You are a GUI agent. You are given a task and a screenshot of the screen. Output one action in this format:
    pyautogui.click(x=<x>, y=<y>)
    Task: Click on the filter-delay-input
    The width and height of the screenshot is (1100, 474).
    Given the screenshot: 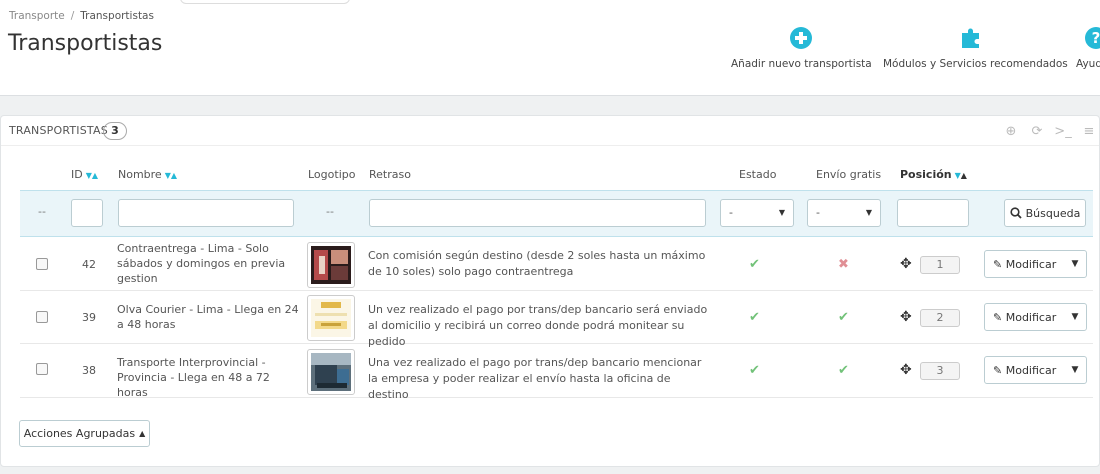 What is the action you would take?
    pyautogui.click(x=537, y=213)
    